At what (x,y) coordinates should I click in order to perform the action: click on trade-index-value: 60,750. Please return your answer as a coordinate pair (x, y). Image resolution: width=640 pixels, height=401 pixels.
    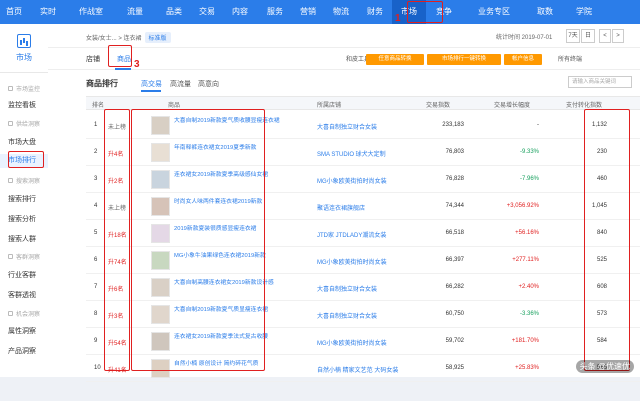
    Looking at the image, I should click on (454, 314).